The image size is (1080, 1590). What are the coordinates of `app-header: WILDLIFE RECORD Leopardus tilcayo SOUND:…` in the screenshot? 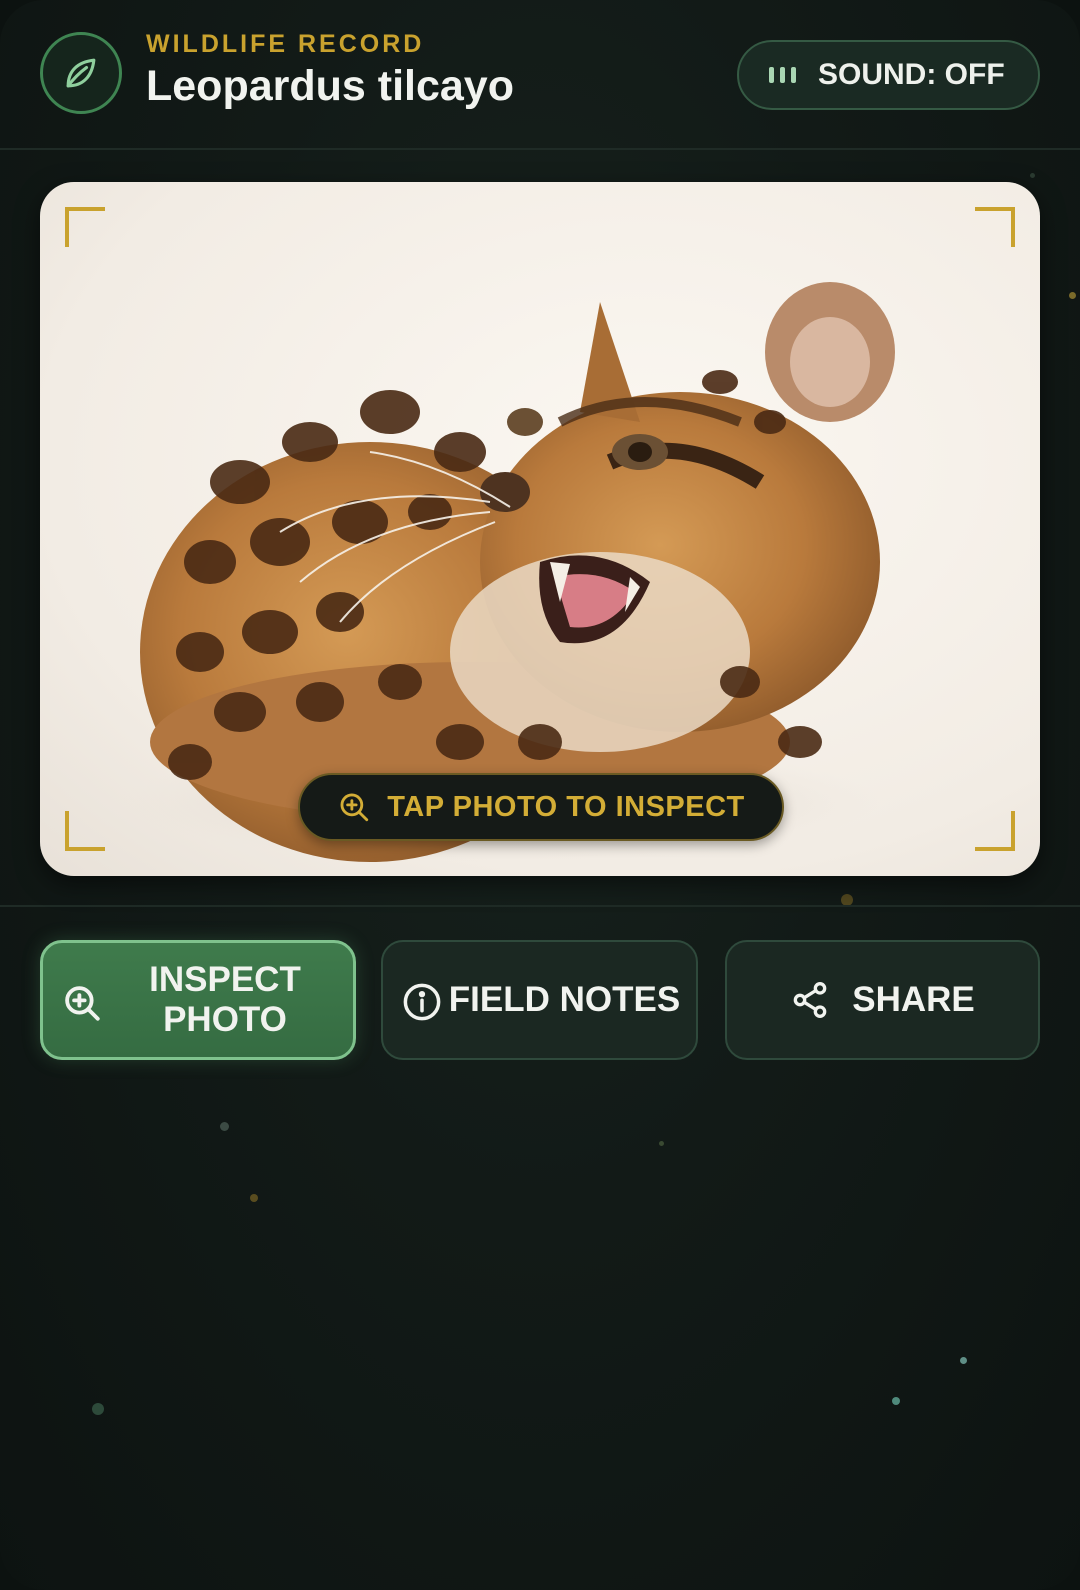 It's located at (540, 75).